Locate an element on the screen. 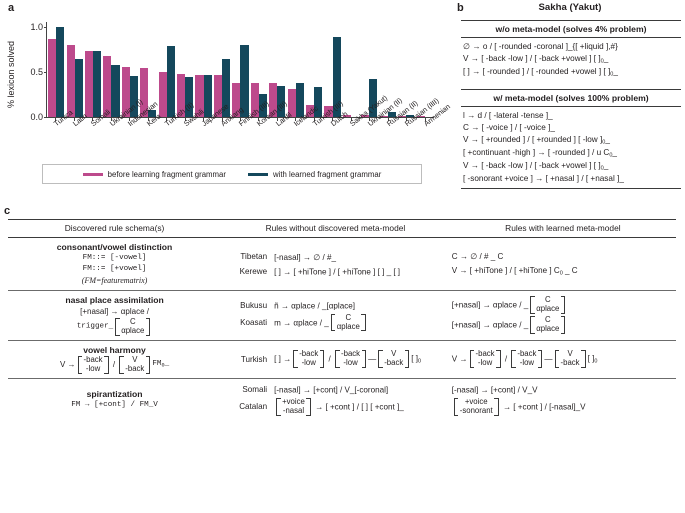 The height and width of the screenshot is (513, 685). rule-line: V → -back -low / -back -low — V -back[ ]0 is located at coordinates (524, 358).